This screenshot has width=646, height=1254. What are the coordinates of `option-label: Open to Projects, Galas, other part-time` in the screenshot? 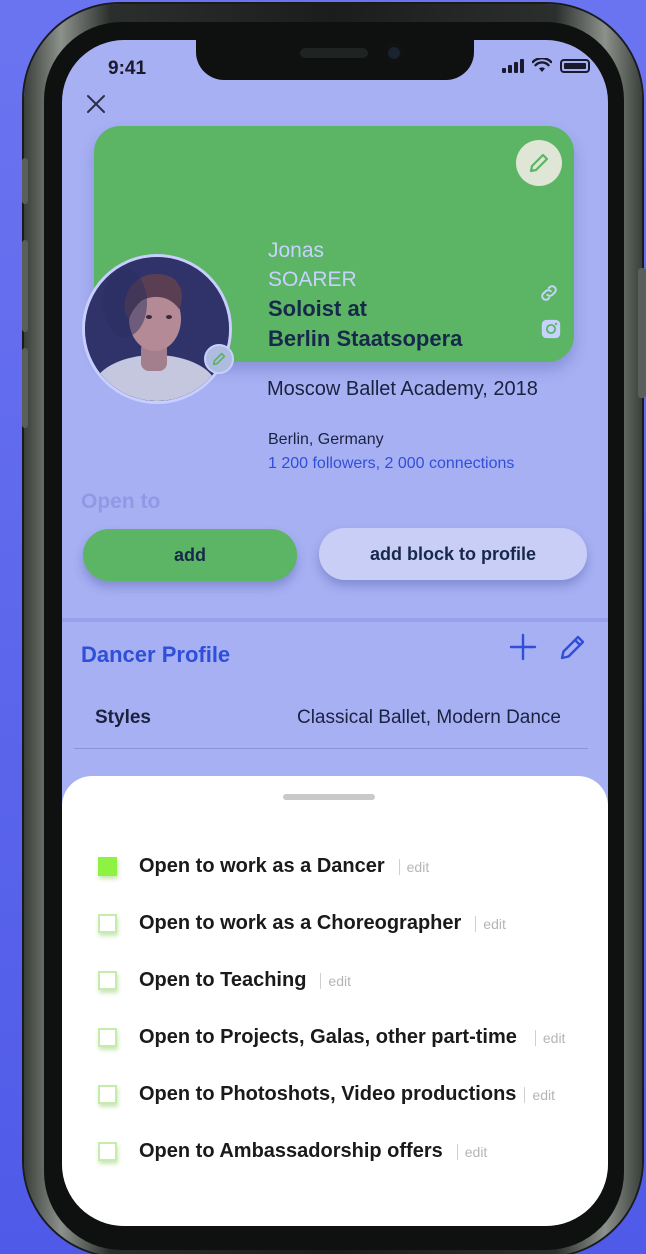 It's located at (328, 1037).